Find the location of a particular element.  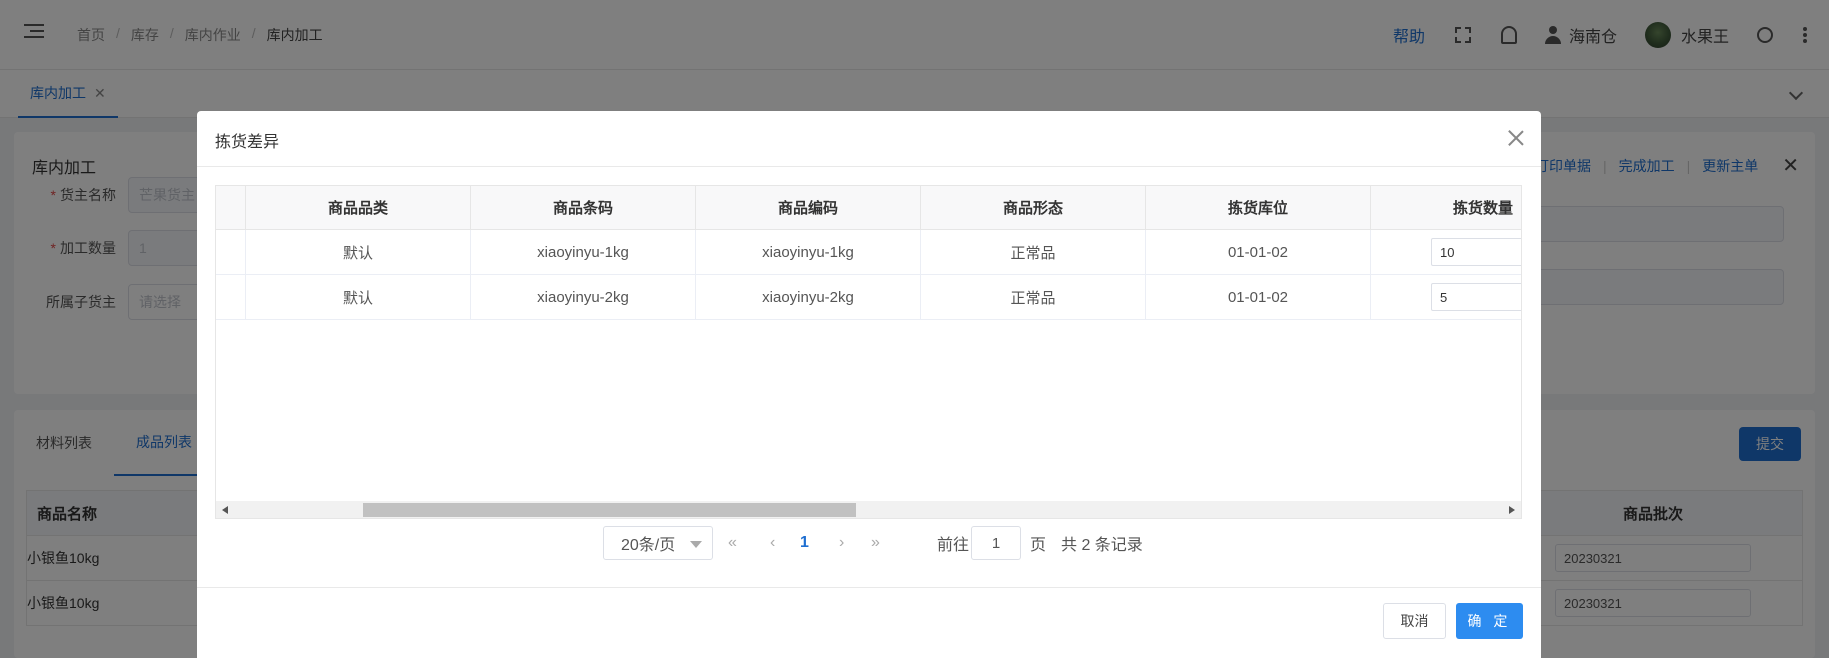

column-header-location: 拣货库位 is located at coordinates (1258, 207).